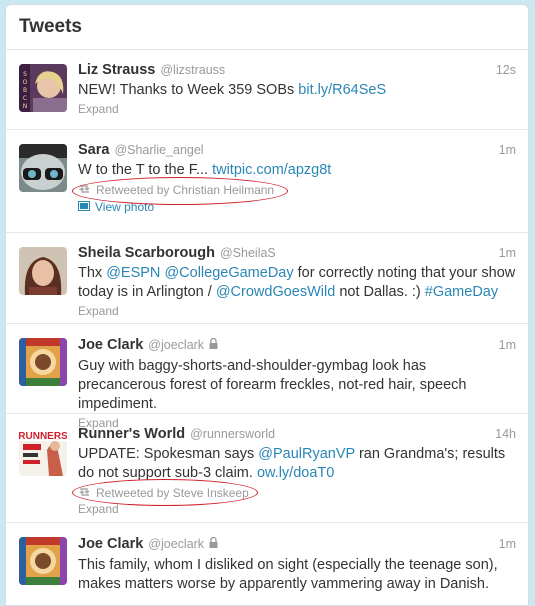 The height and width of the screenshot is (606, 535). I want to click on avatar: S O B C N, so click(43, 88).